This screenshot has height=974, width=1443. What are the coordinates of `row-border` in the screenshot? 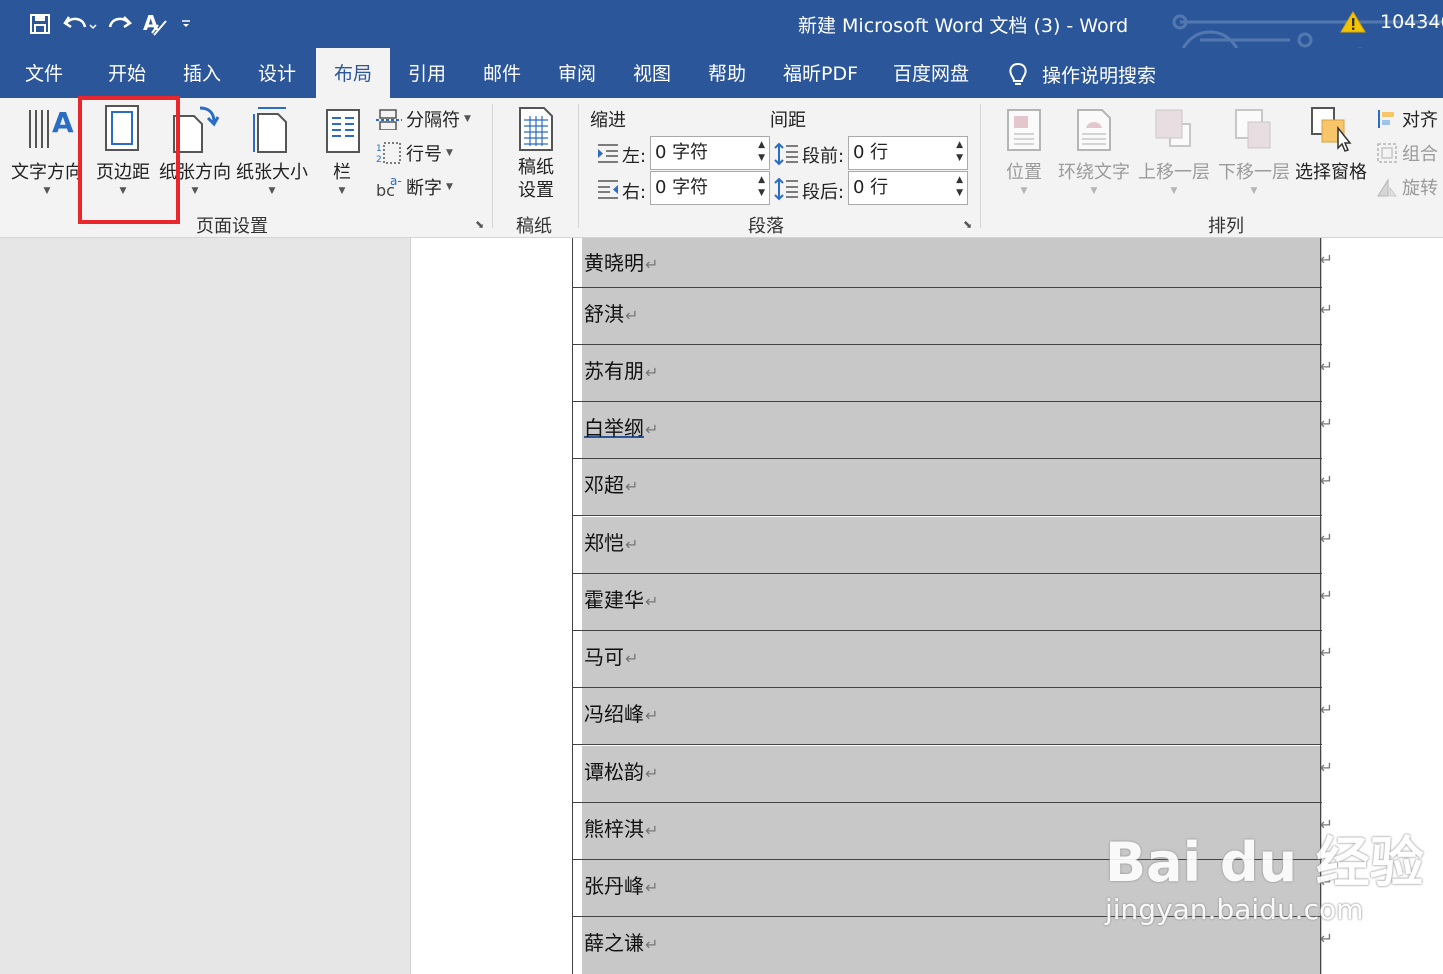 It's located at (947, 744).